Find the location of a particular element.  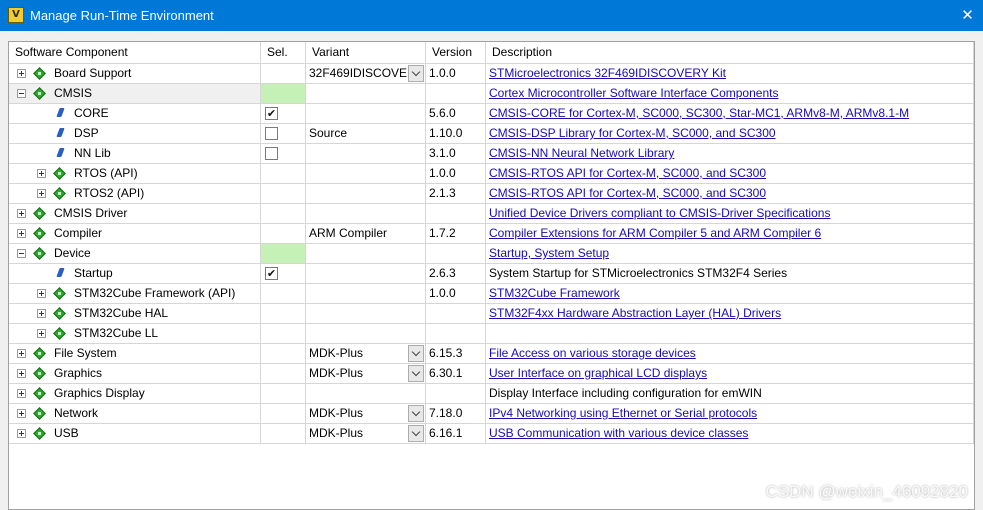

description-link: Startup, System Setup is located at coordinates (549, 253).